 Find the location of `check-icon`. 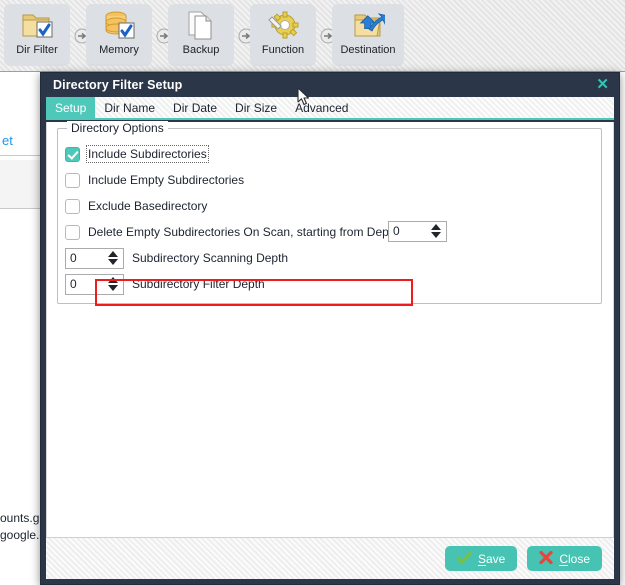

check-icon is located at coordinates (464, 558).